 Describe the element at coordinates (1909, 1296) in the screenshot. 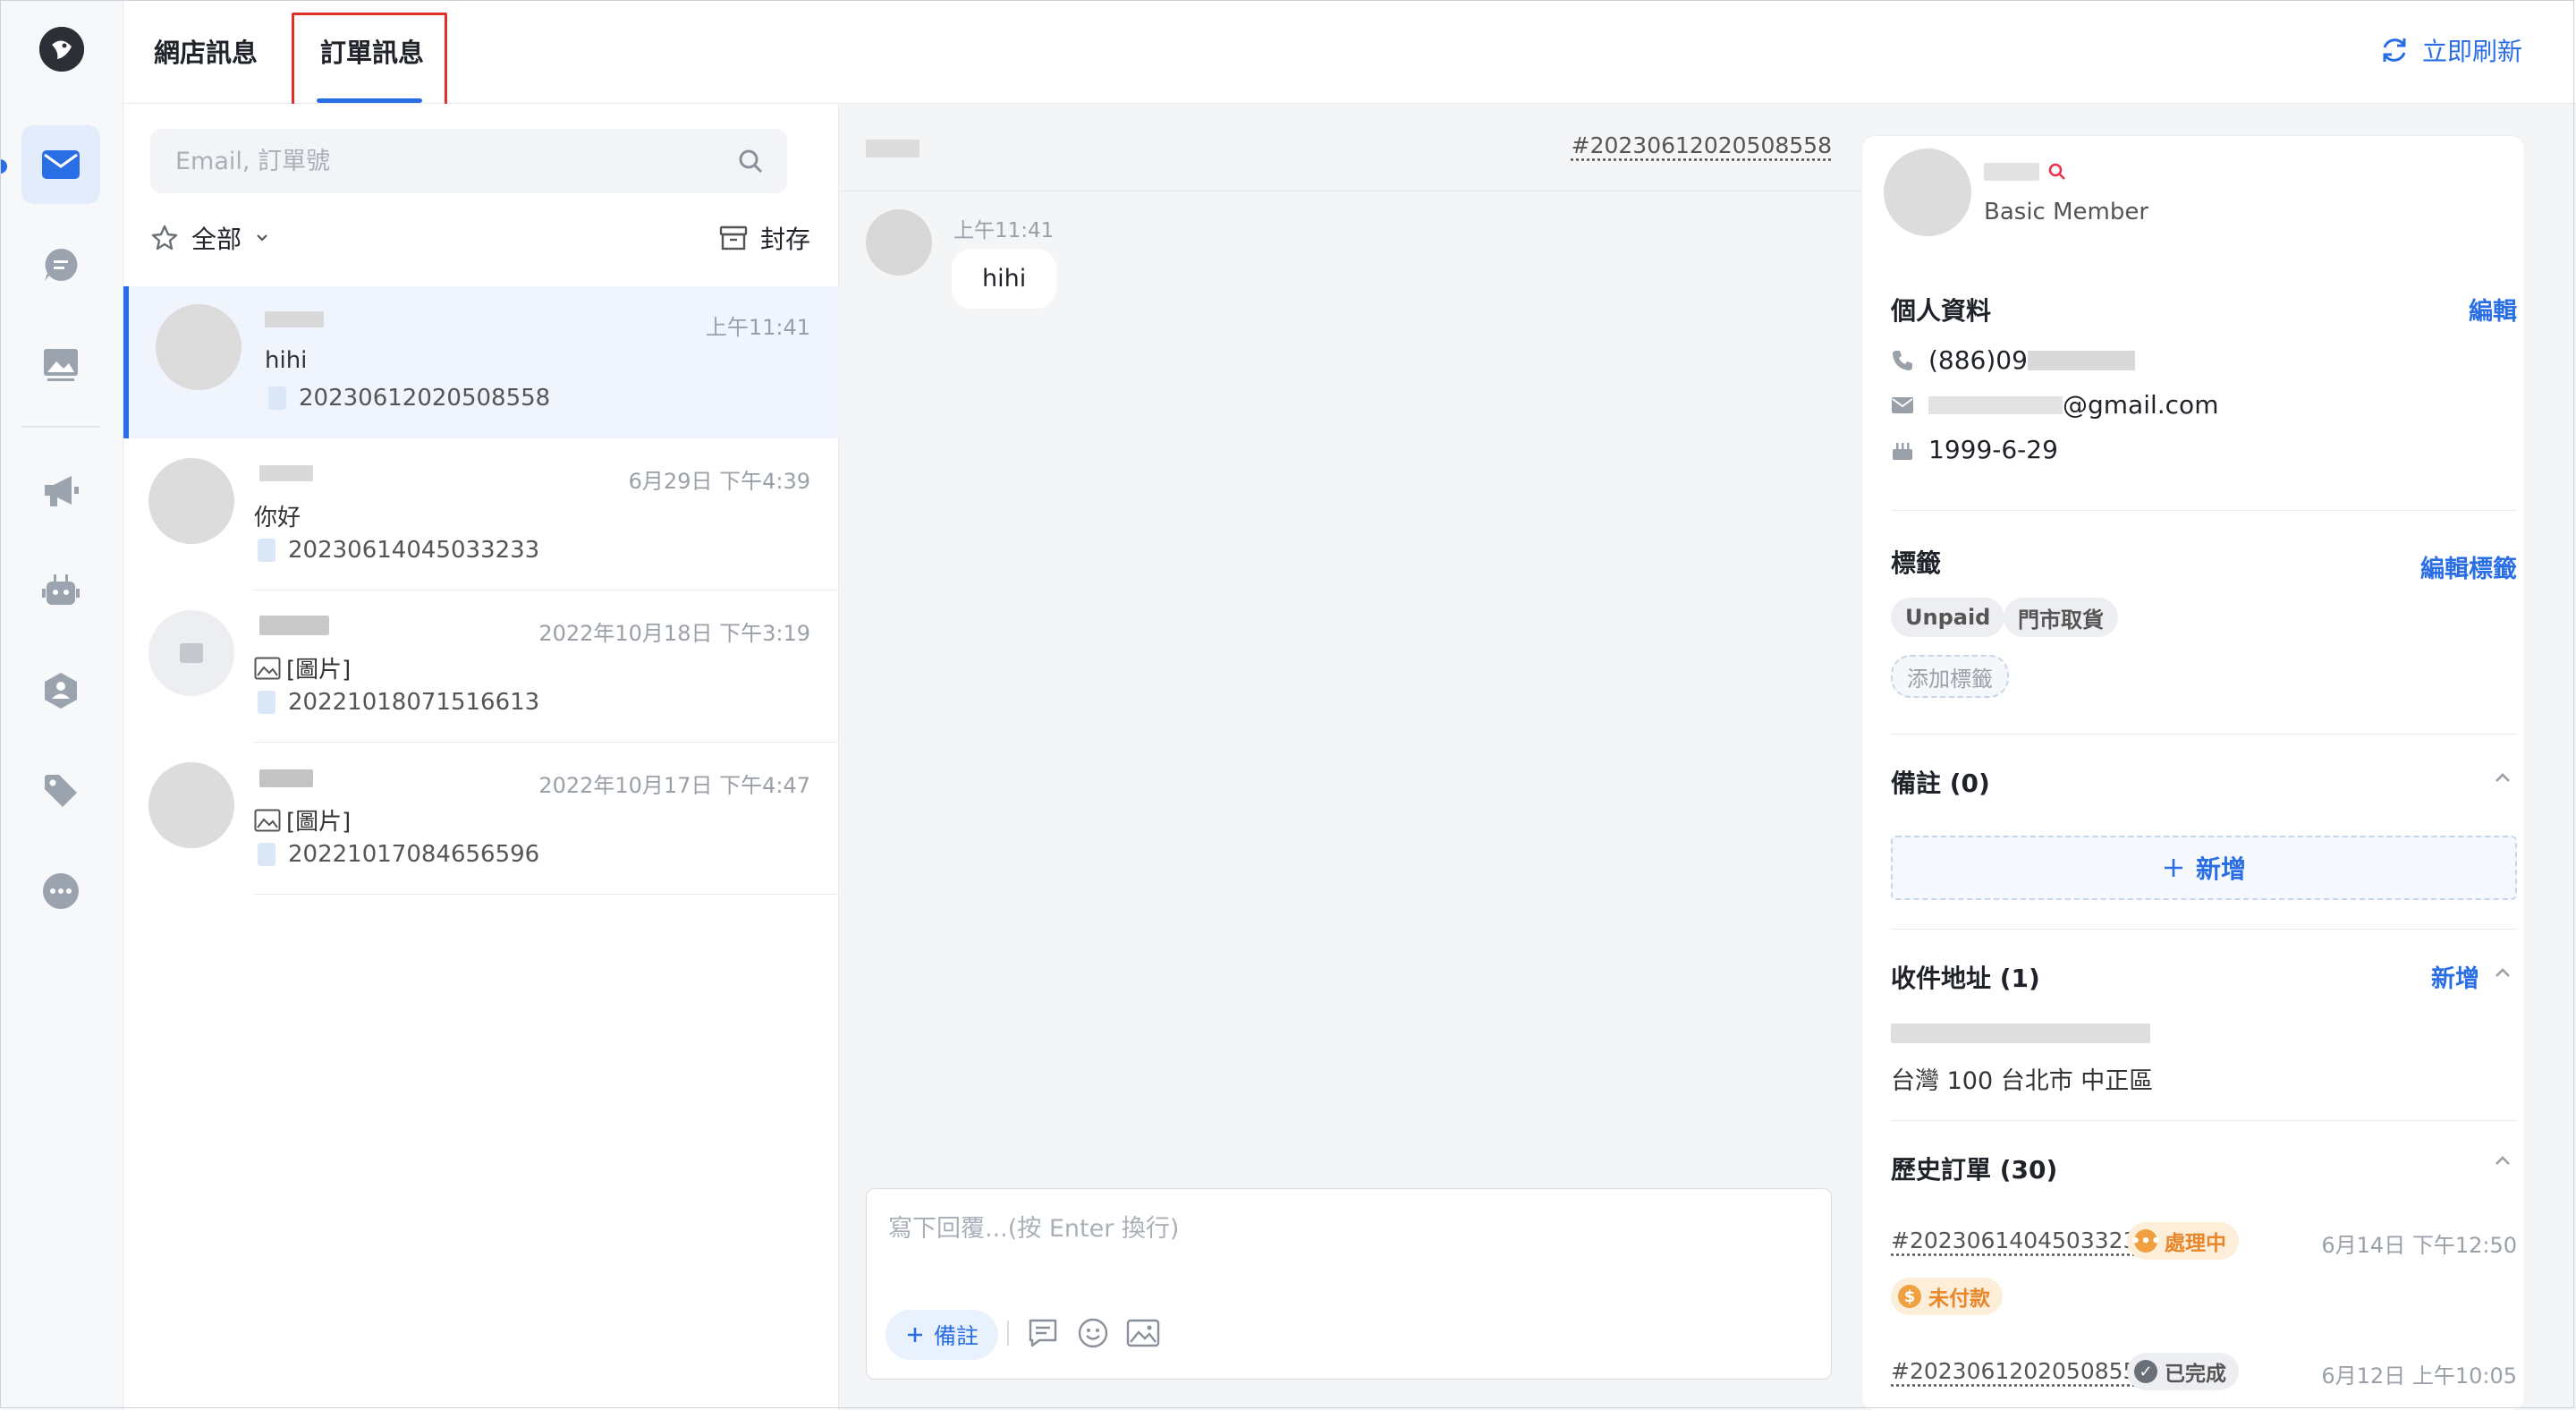

I see `dollar-icon: $` at that location.